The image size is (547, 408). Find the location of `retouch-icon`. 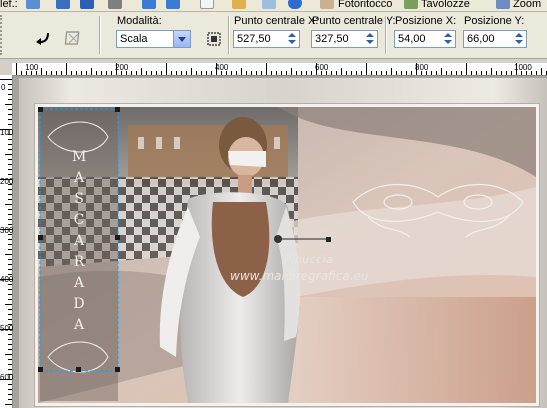

retouch-icon is located at coordinates (327, 4).